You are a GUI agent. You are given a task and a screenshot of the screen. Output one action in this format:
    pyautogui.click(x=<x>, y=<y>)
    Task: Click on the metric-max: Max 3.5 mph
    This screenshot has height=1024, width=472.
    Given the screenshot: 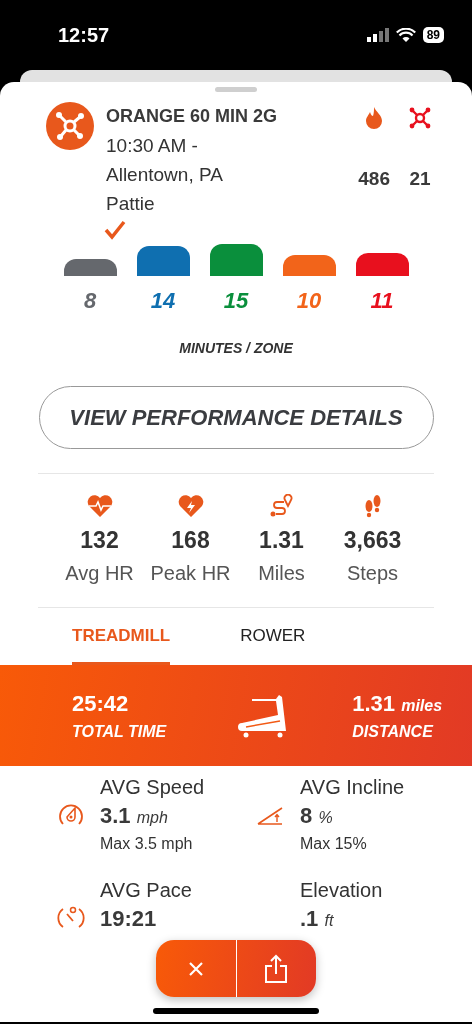 What is the action you would take?
    pyautogui.click(x=147, y=844)
    